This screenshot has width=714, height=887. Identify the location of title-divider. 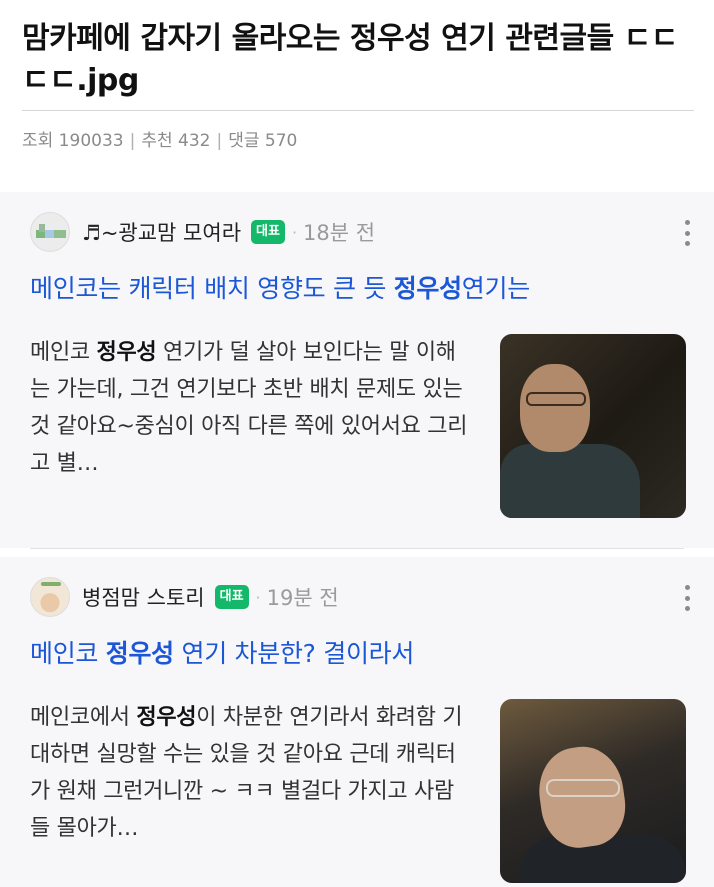
(358, 110).